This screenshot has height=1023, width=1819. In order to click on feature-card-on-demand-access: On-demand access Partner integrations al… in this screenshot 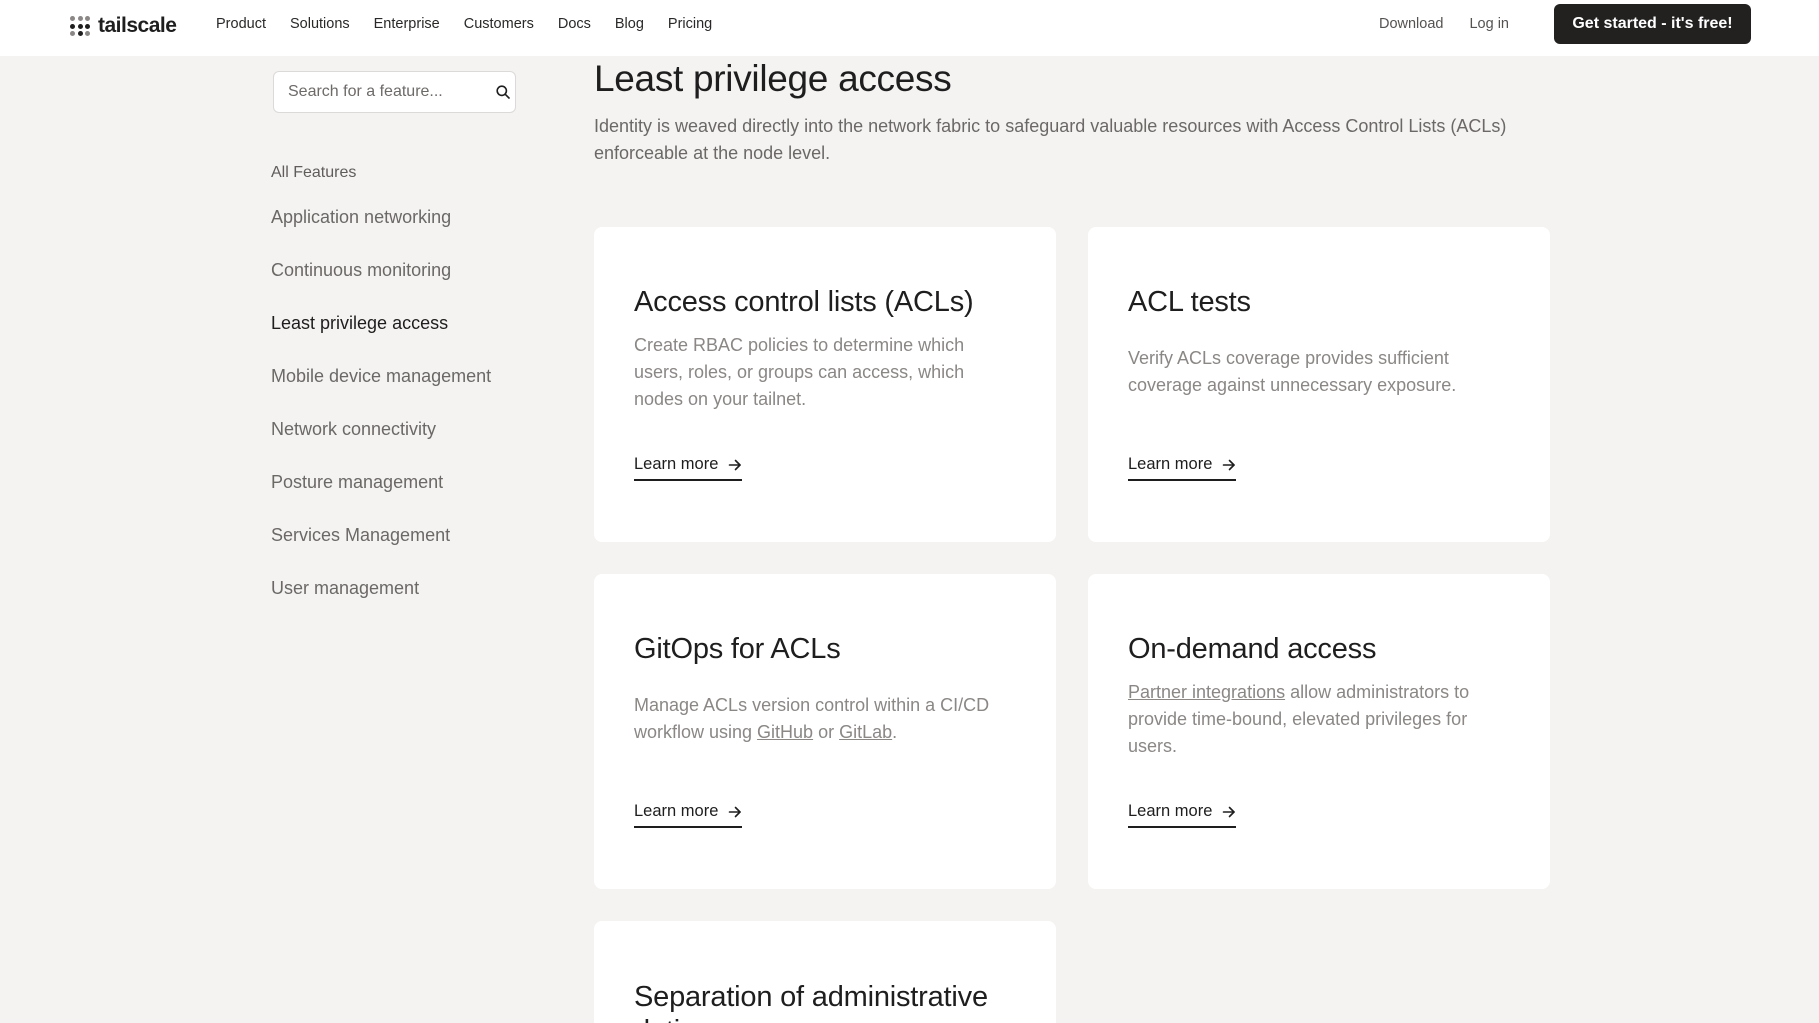, I will do `click(1319, 731)`.